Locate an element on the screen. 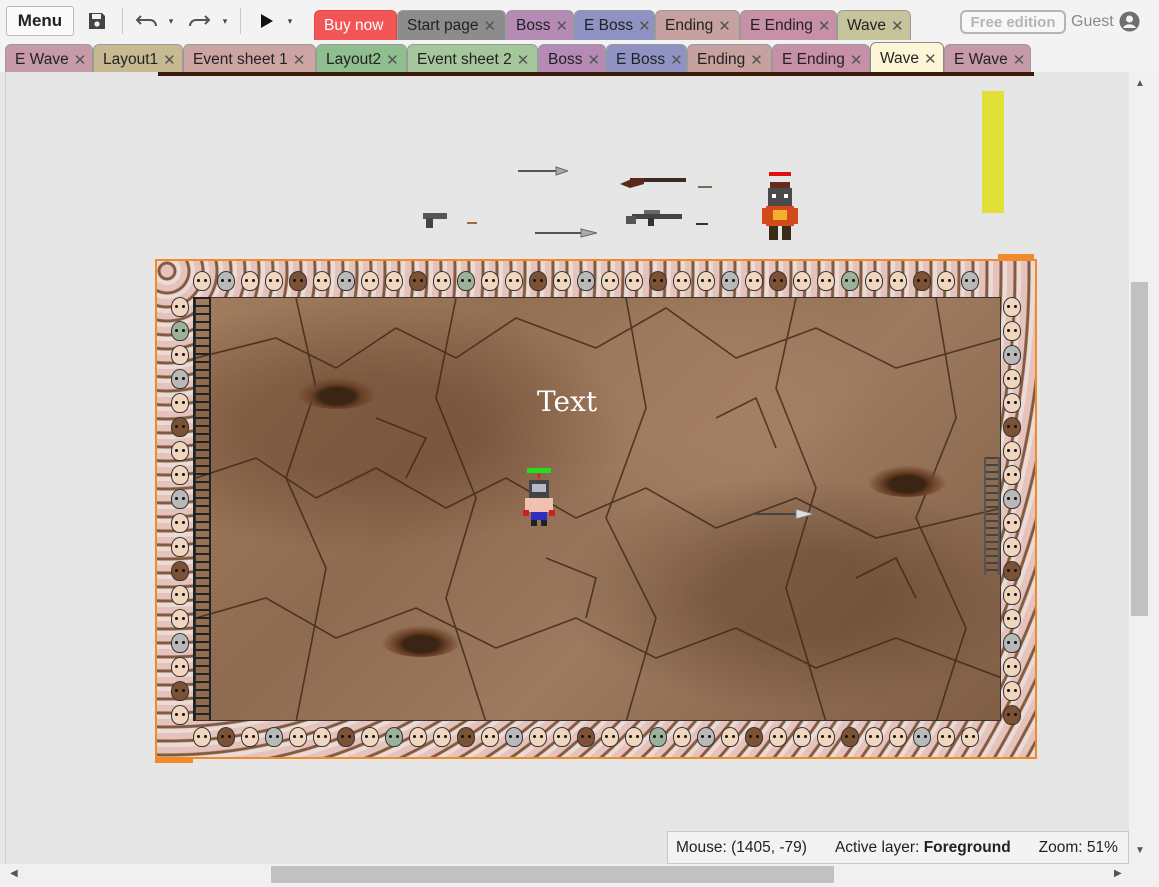  free-edition-badge: Free edition is located at coordinates (1013, 22).